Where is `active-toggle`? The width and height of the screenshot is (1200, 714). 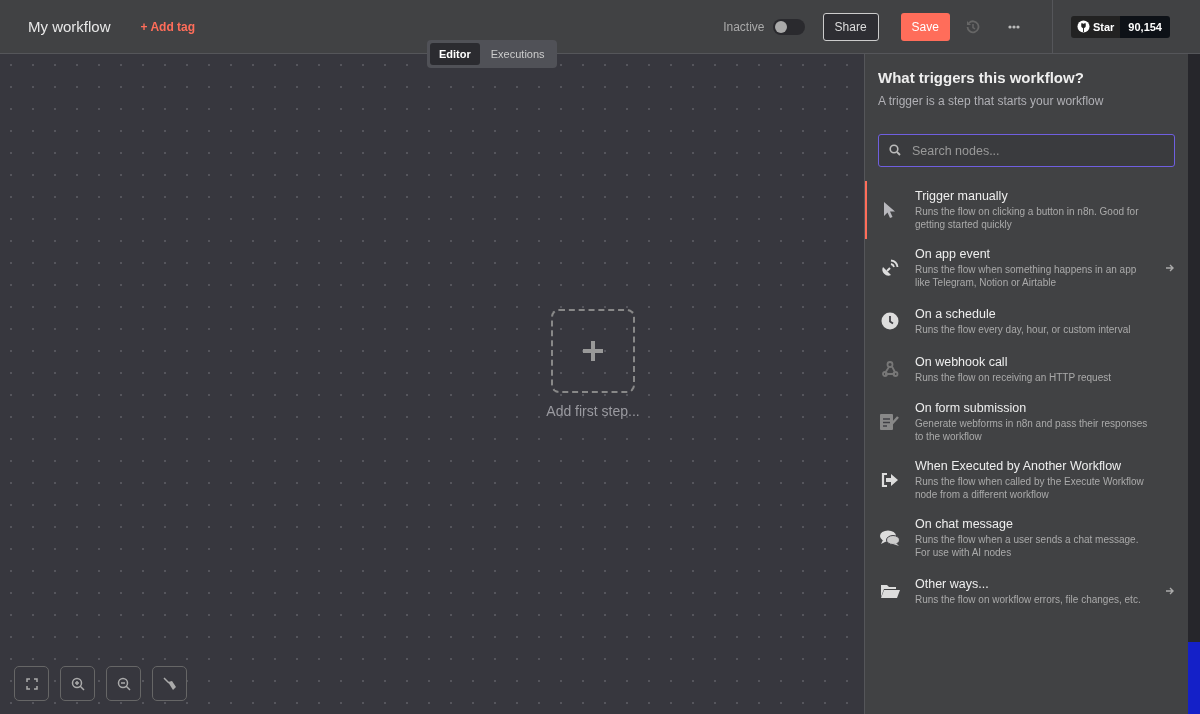 active-toggle is located at coordinates (788, 26).